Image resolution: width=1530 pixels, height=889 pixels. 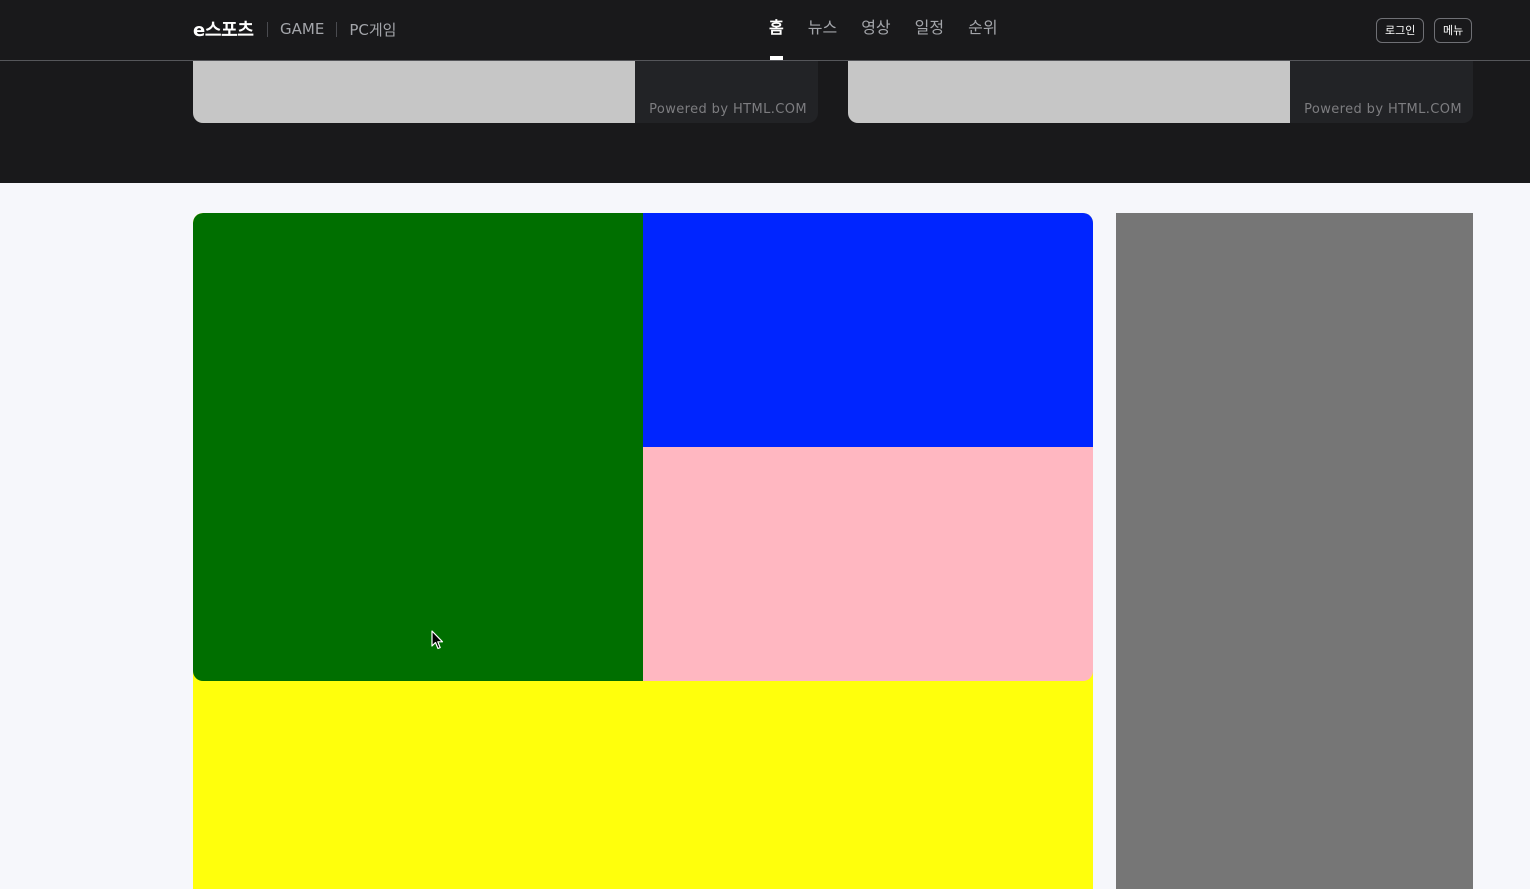 I want to click on nav-item-home: 홈, so click(x=776, y=37).